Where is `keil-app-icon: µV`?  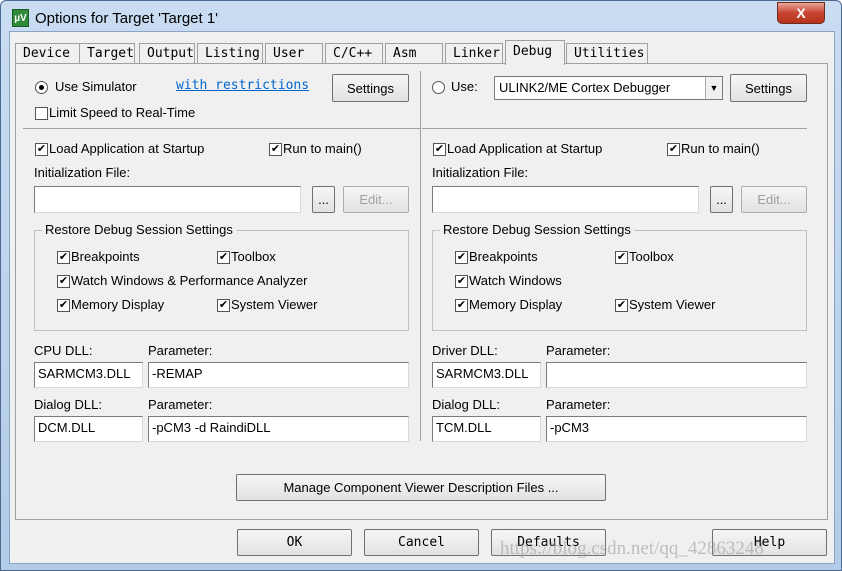 keil-app-icon: µV is located at coordinates (20, 18).